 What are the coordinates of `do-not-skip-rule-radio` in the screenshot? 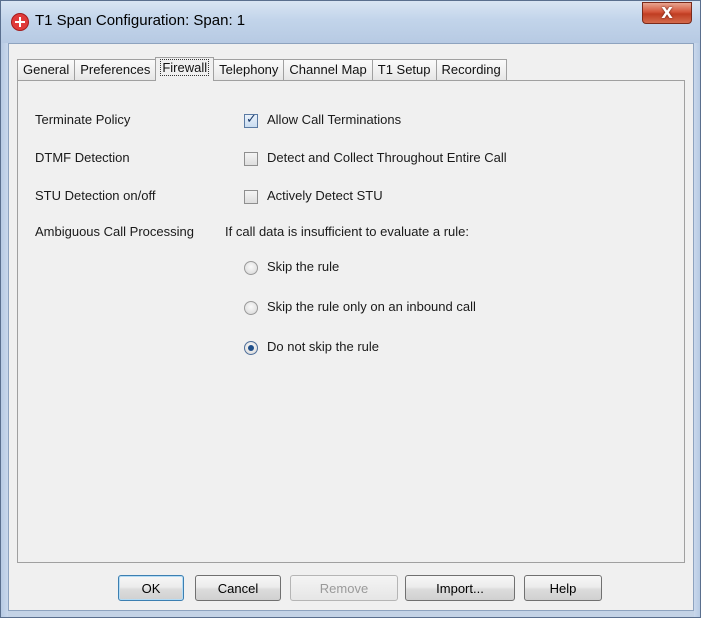 It's located at (251, 348).